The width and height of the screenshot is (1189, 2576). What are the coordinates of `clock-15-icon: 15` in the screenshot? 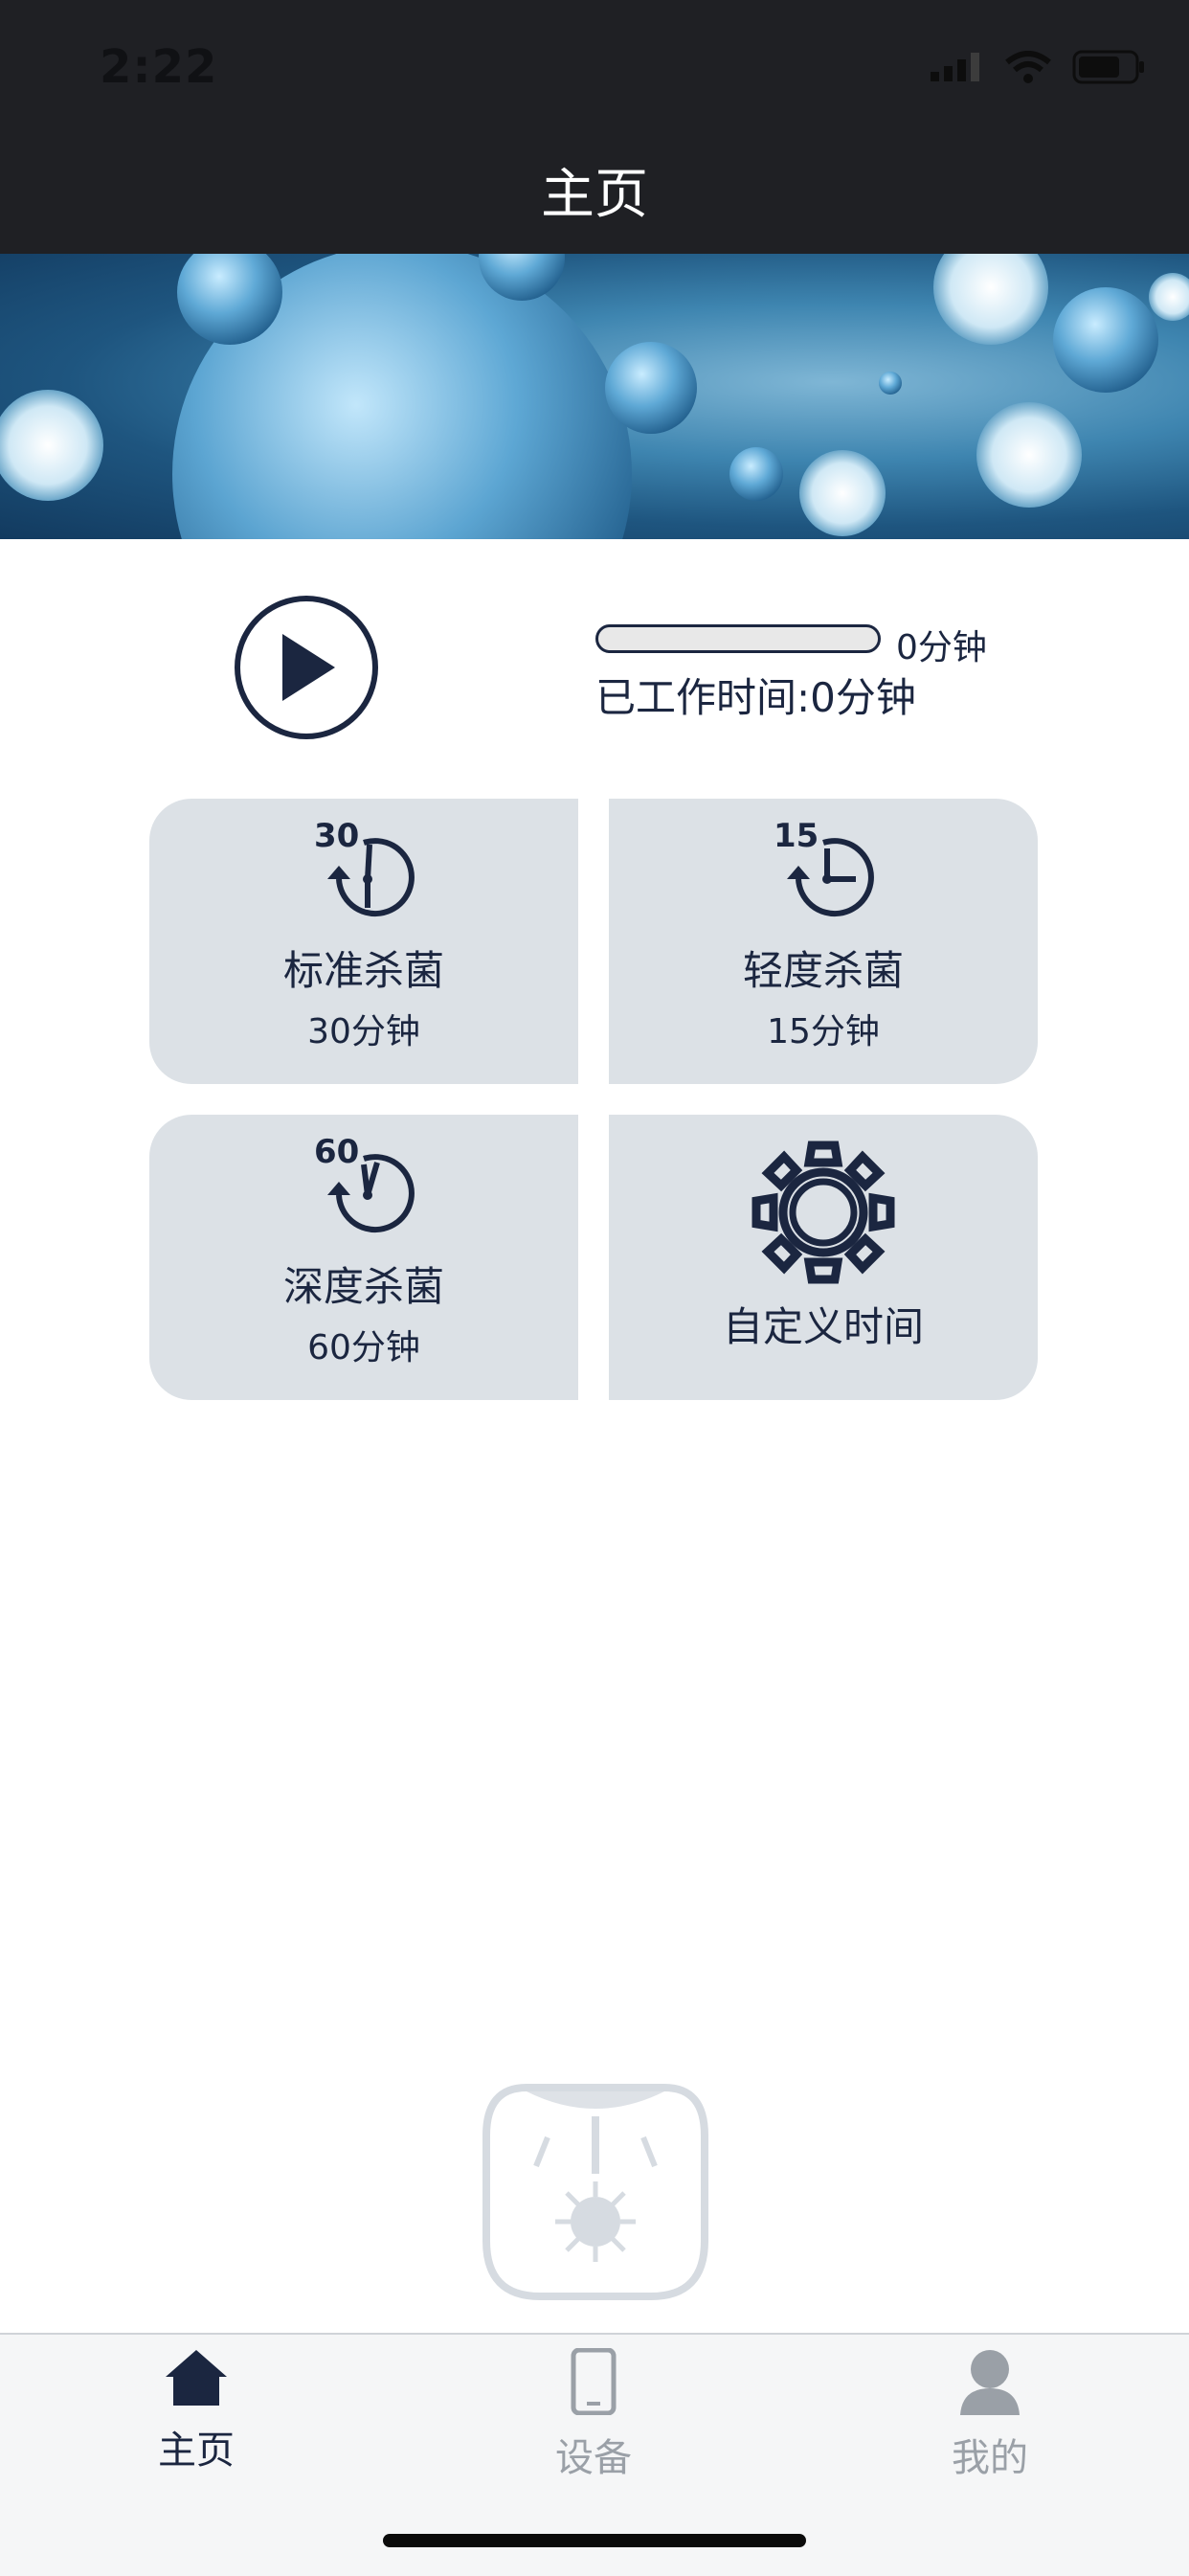 It's located at (824, 867).